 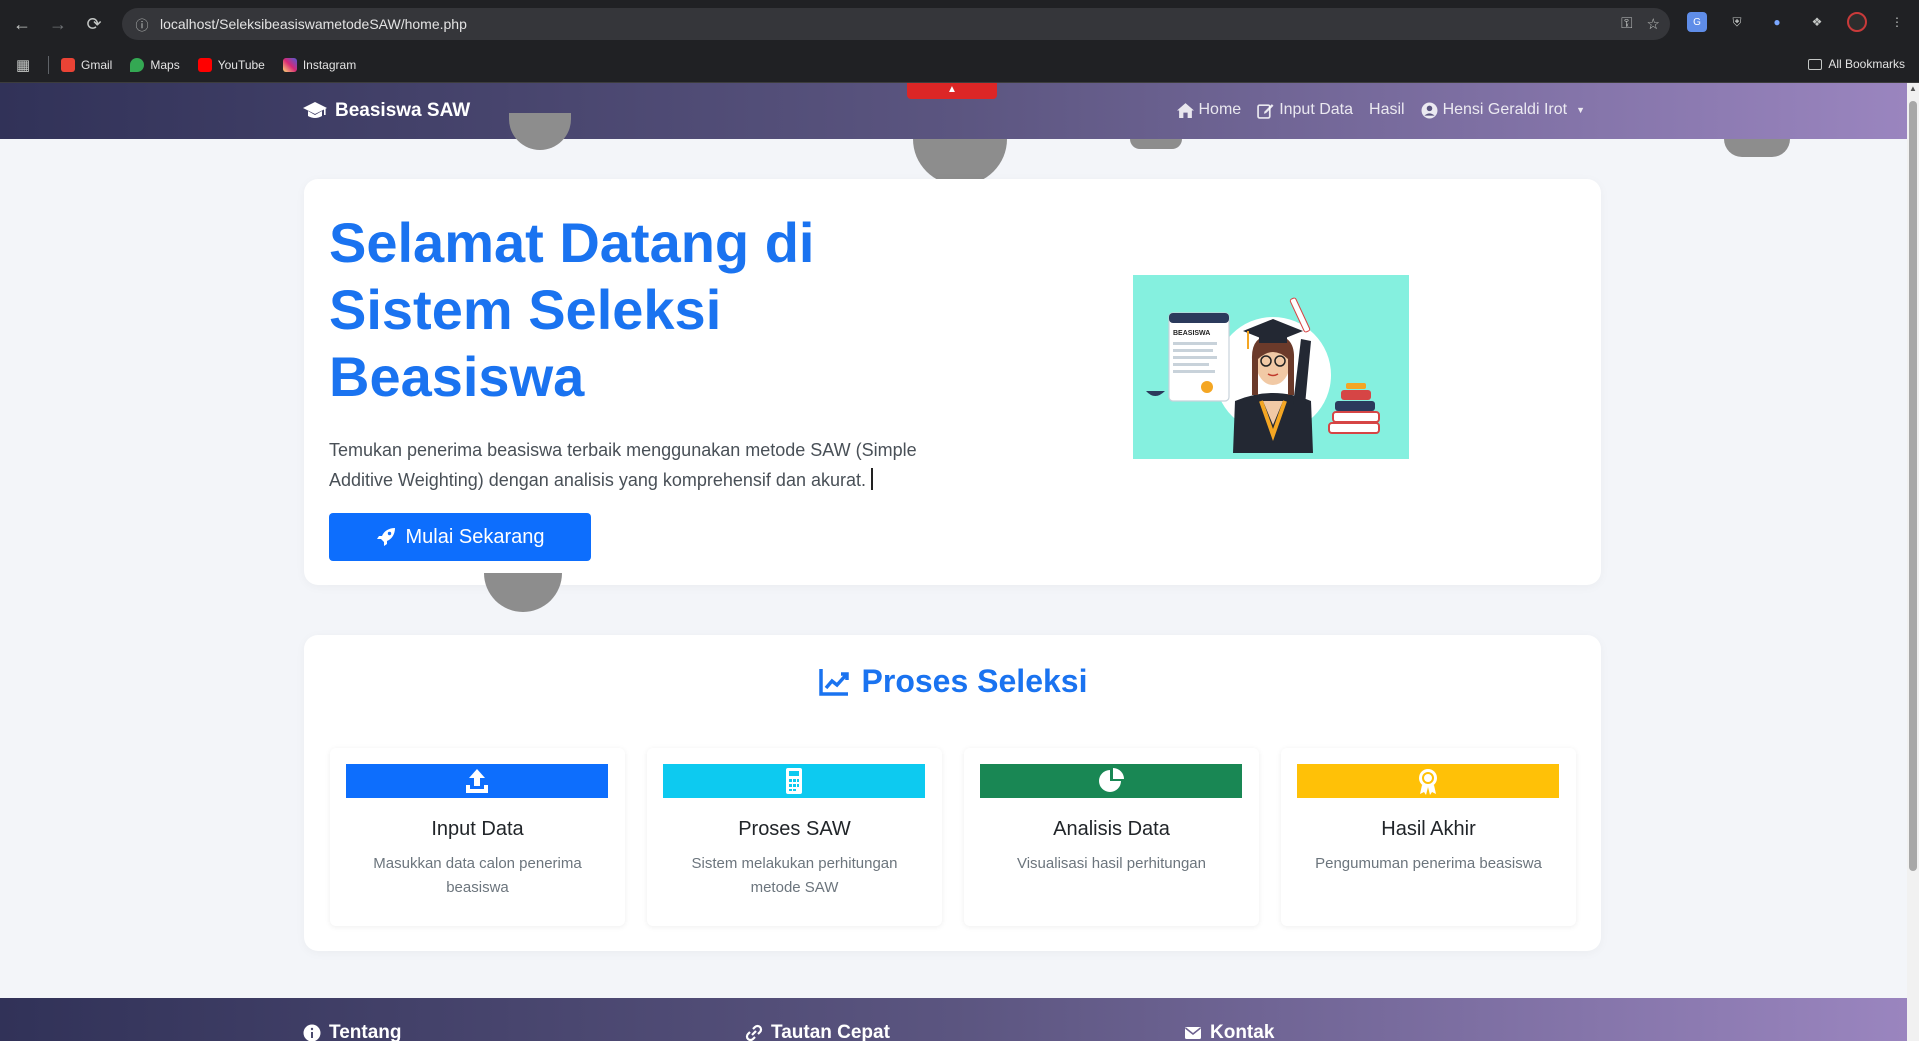 I want to click on envelope-icon, so click(x=1193, y=1033).